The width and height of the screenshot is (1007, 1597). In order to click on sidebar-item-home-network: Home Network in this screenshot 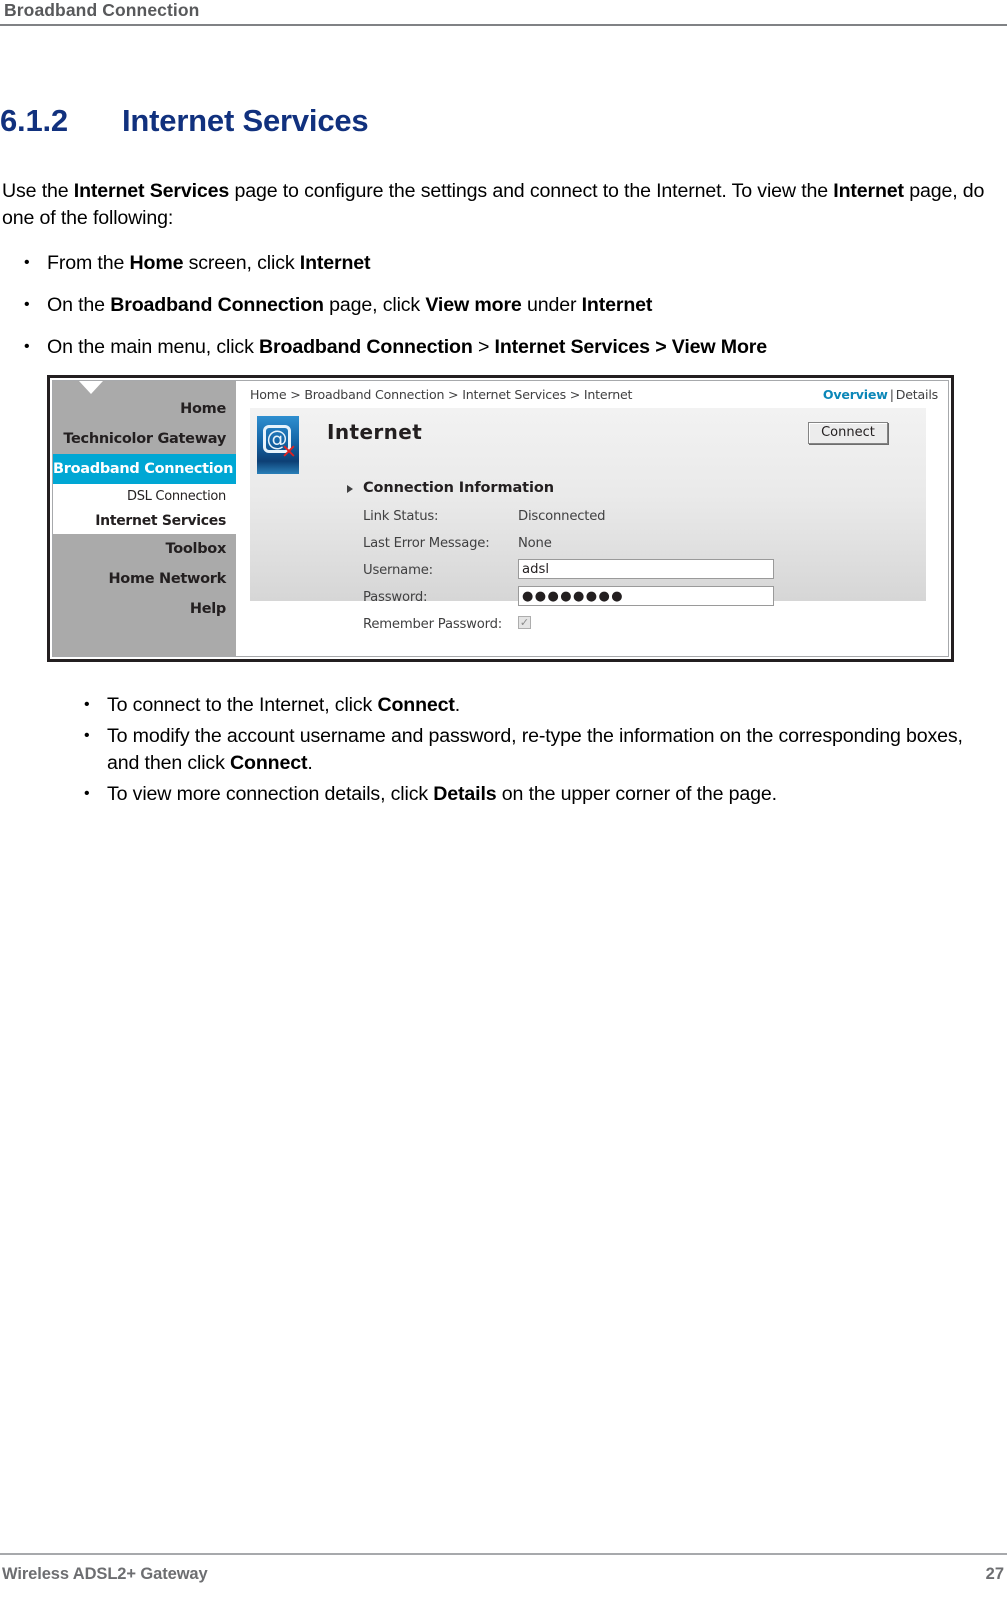, I will do `click(144, 579)`.